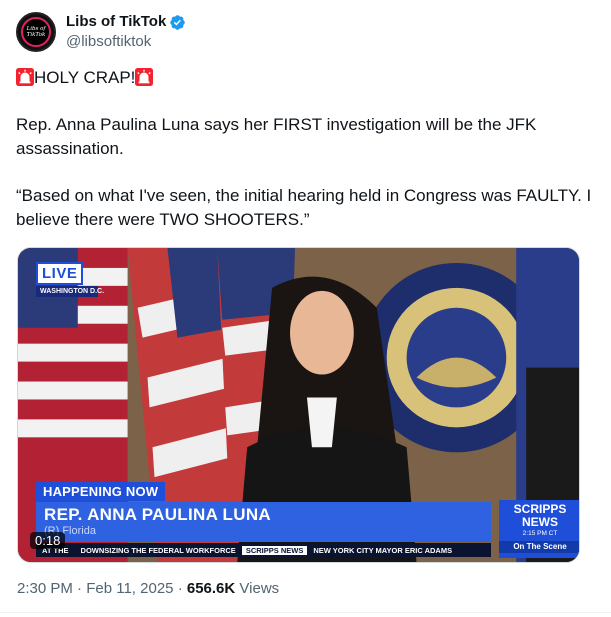 Image resolution: width=611 pixels, height=617 pixels. I want to click on brand-line-2: NEWS, so click(540, 522).